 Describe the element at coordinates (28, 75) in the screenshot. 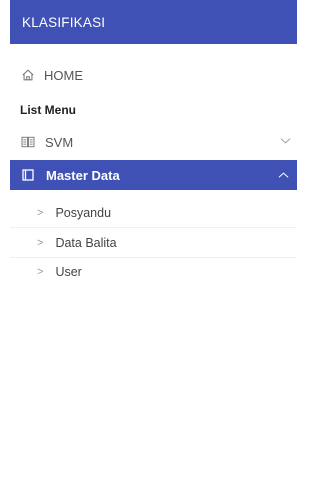

I see `home-icon` at that location.